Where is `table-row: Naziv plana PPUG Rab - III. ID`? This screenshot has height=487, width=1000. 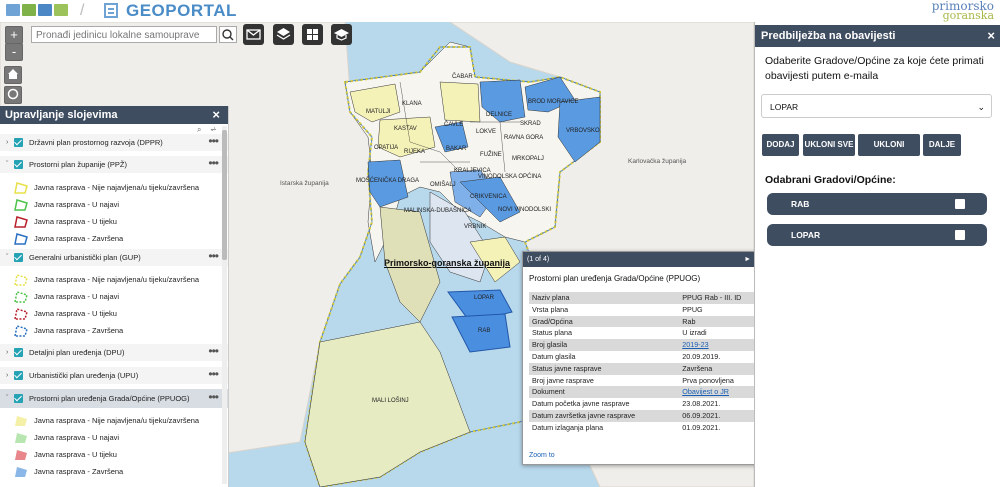
table-row: Naziv plana PPUG Rab - III. ID is located at coordinates (649, 298).